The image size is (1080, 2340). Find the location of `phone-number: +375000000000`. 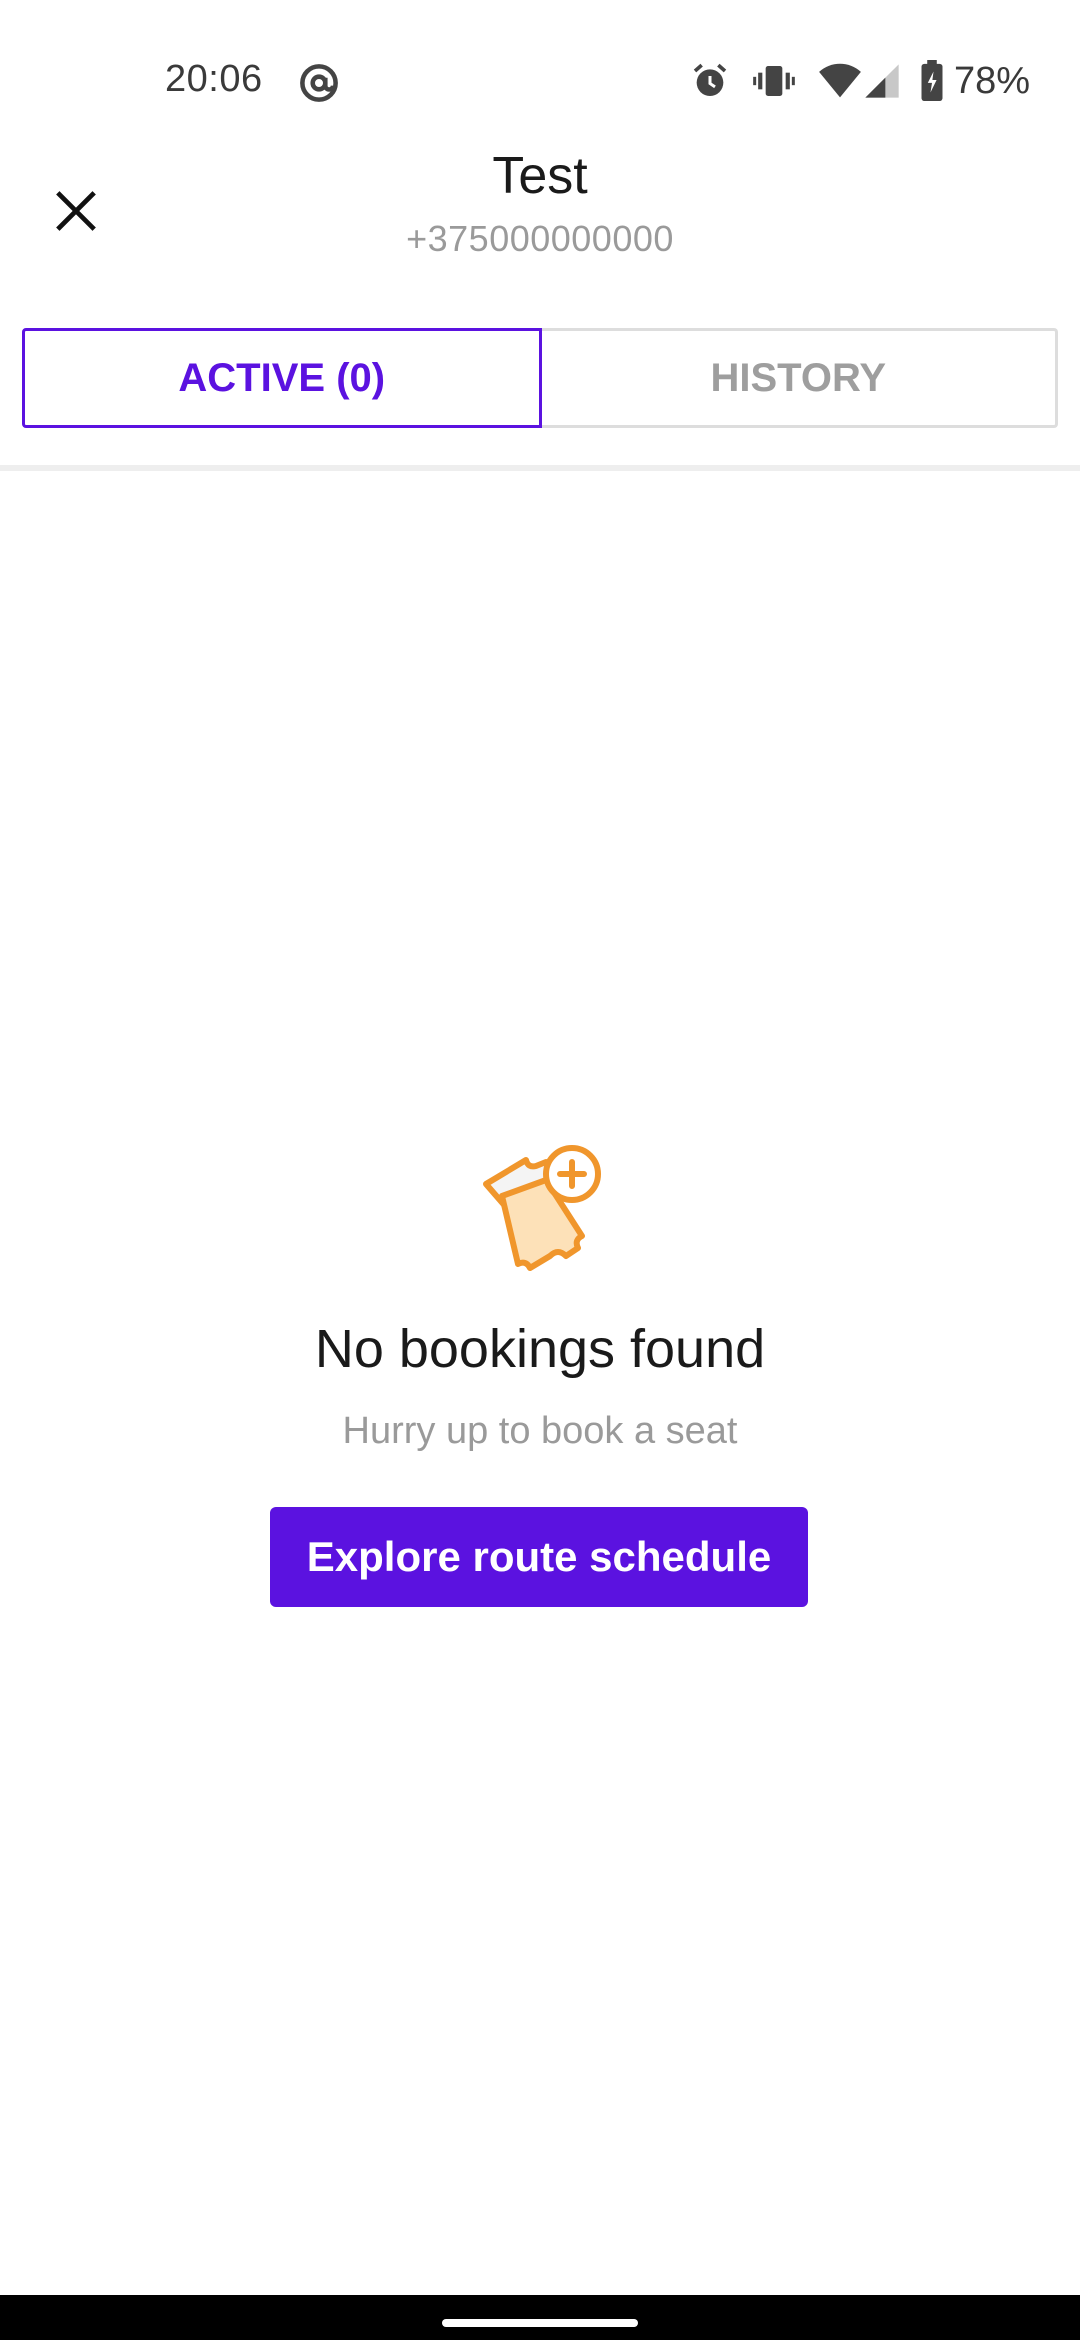

phone-number: +375000000000 is located at coordinates (540, 238).